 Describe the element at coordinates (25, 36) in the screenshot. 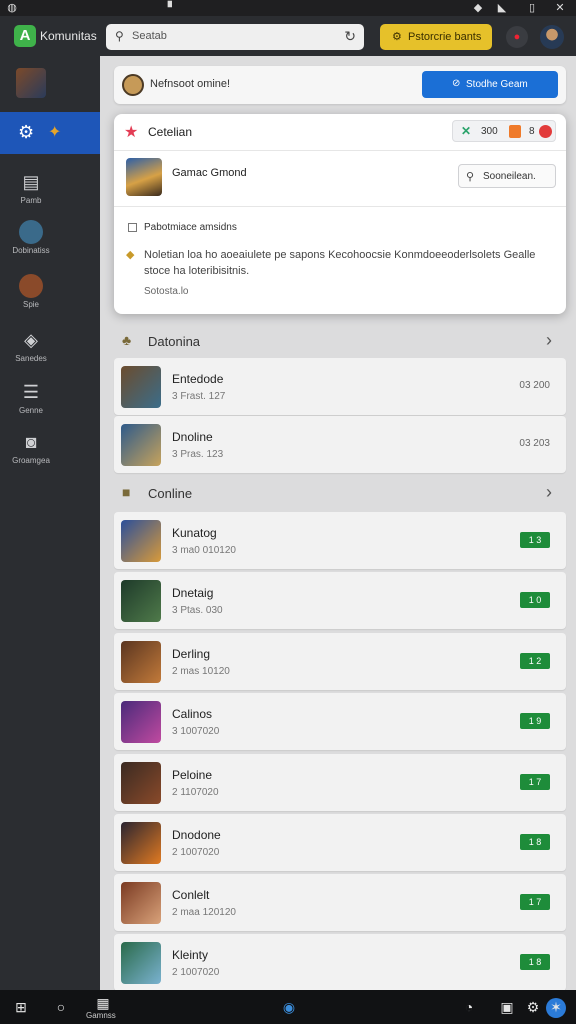

I see `app-logo-icon: A` at that location.